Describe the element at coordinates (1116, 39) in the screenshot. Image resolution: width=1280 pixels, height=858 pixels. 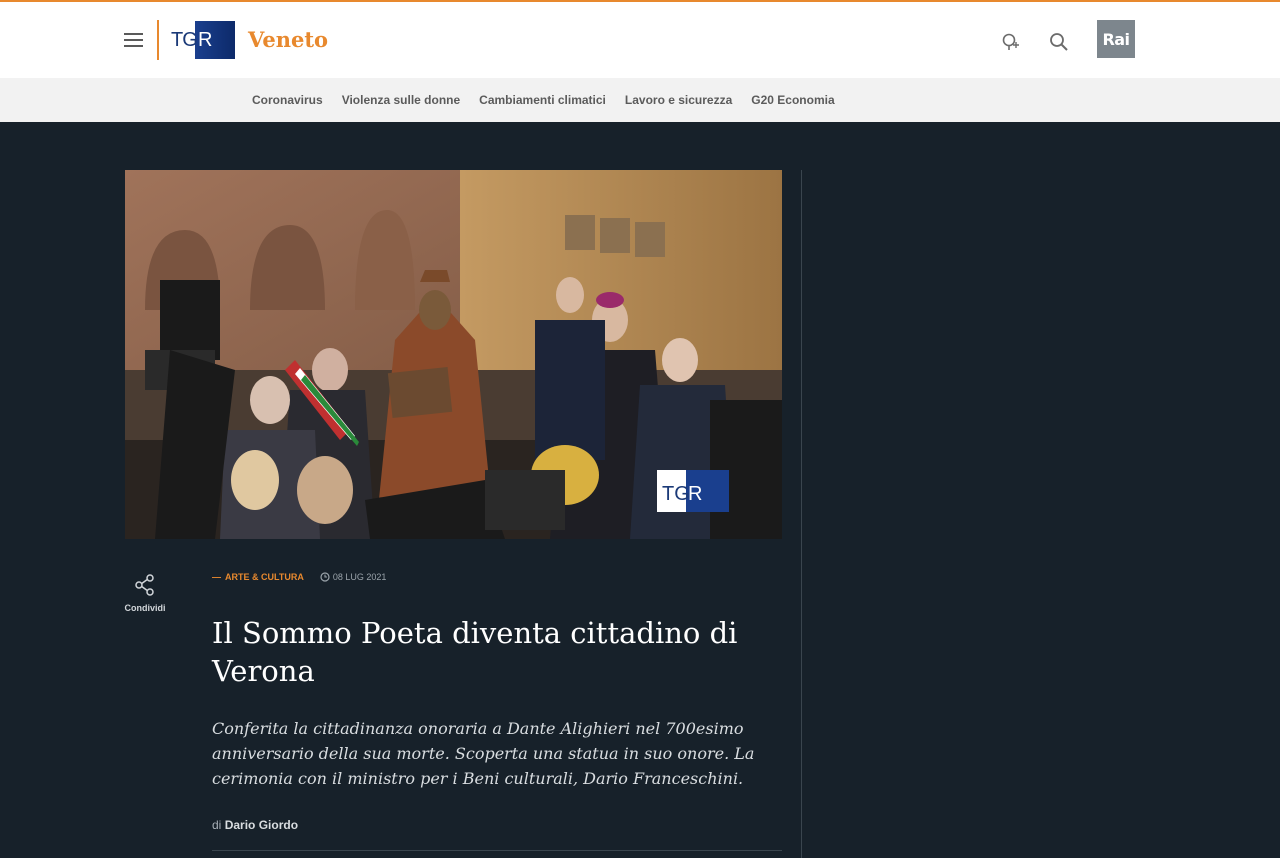
I see `rai-logo: Rai` at that location.